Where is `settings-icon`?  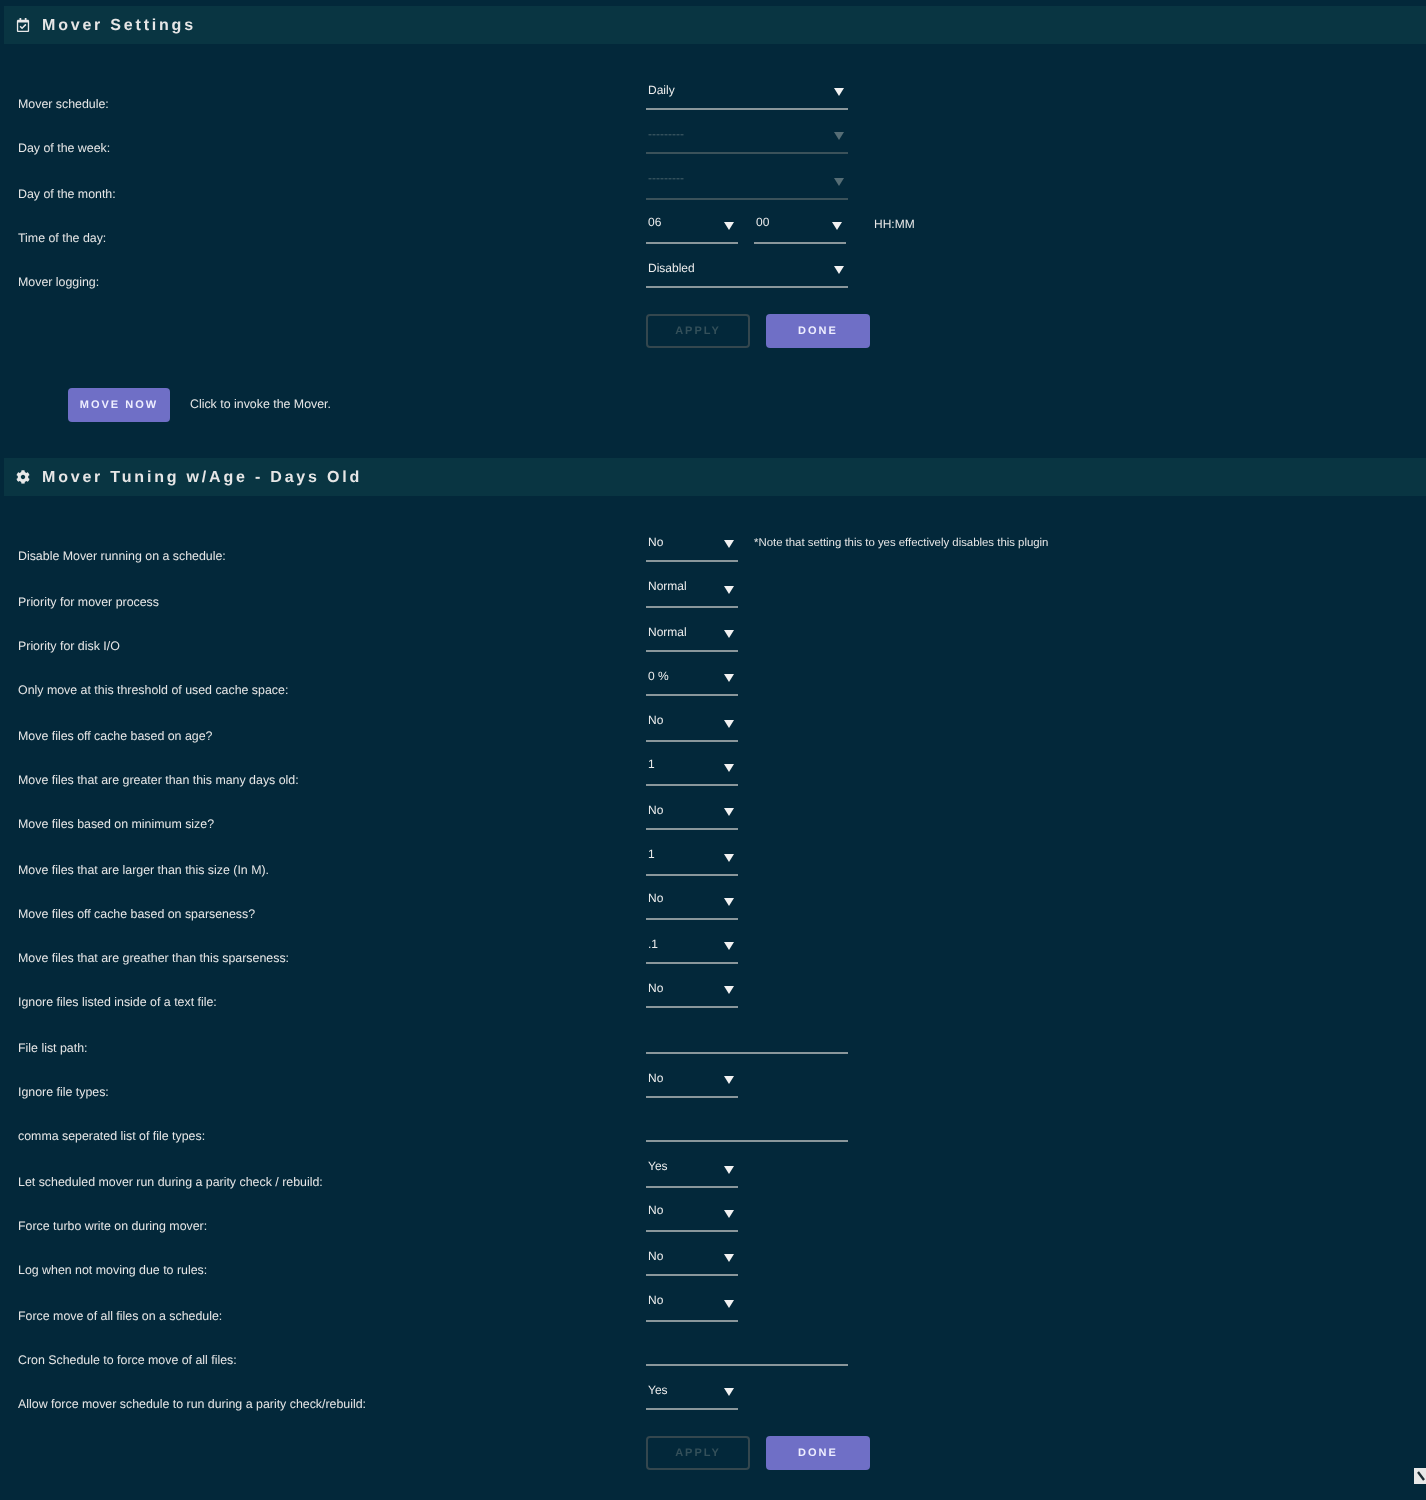 settings-icon is located at coordinates (23, 477).